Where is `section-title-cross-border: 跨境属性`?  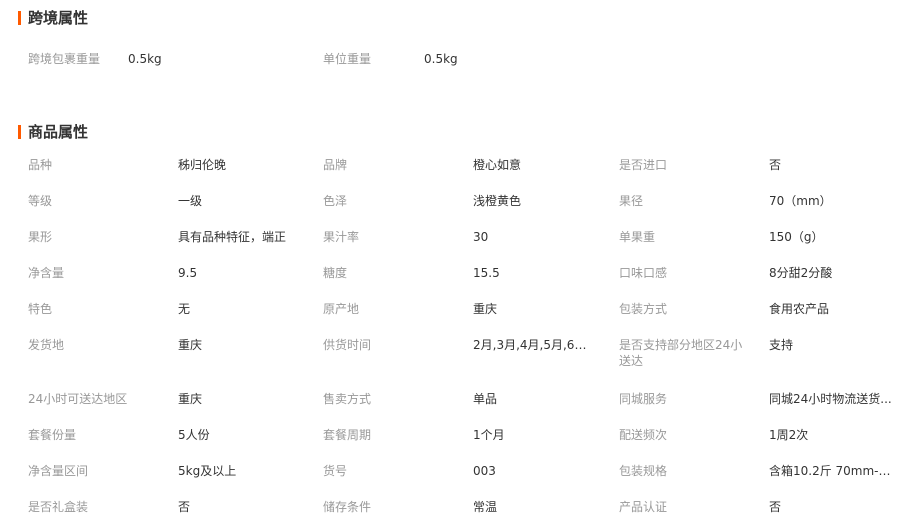 section-title-cross-border: 跨境属性 is located at coordinates (53, 17).